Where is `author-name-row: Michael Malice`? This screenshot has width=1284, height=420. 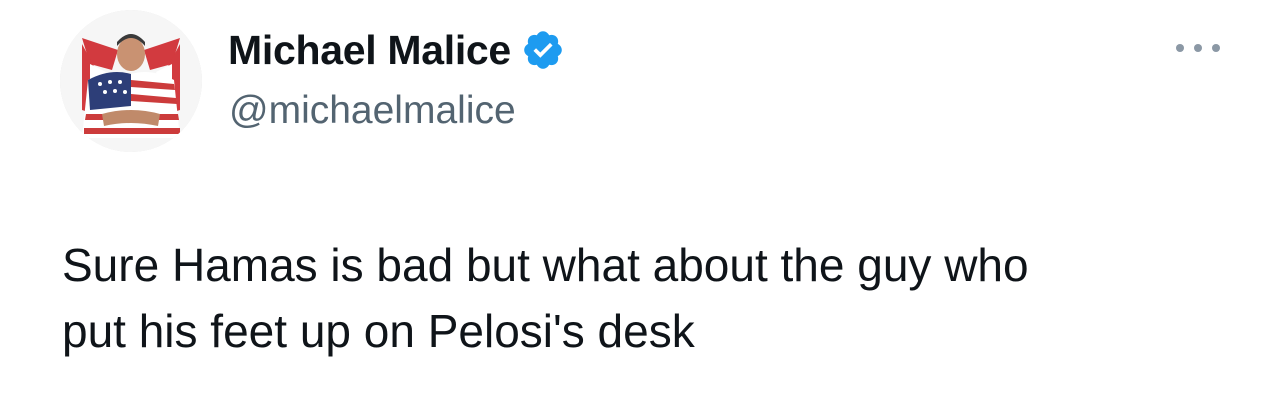 author-name-row: Michael Malice is located at coordinates (396, 50).